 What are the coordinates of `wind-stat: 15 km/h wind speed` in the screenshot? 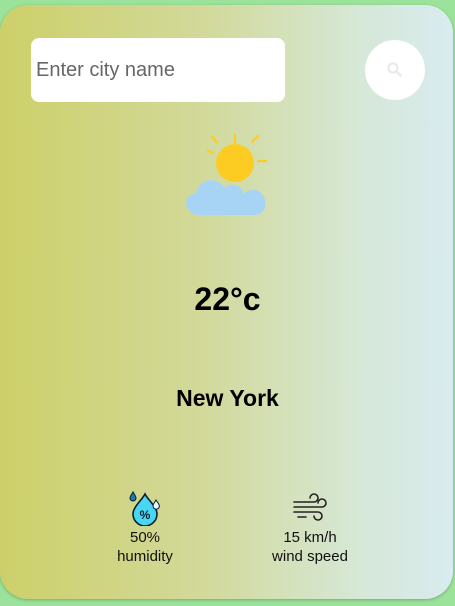 It's located at (310, 528).